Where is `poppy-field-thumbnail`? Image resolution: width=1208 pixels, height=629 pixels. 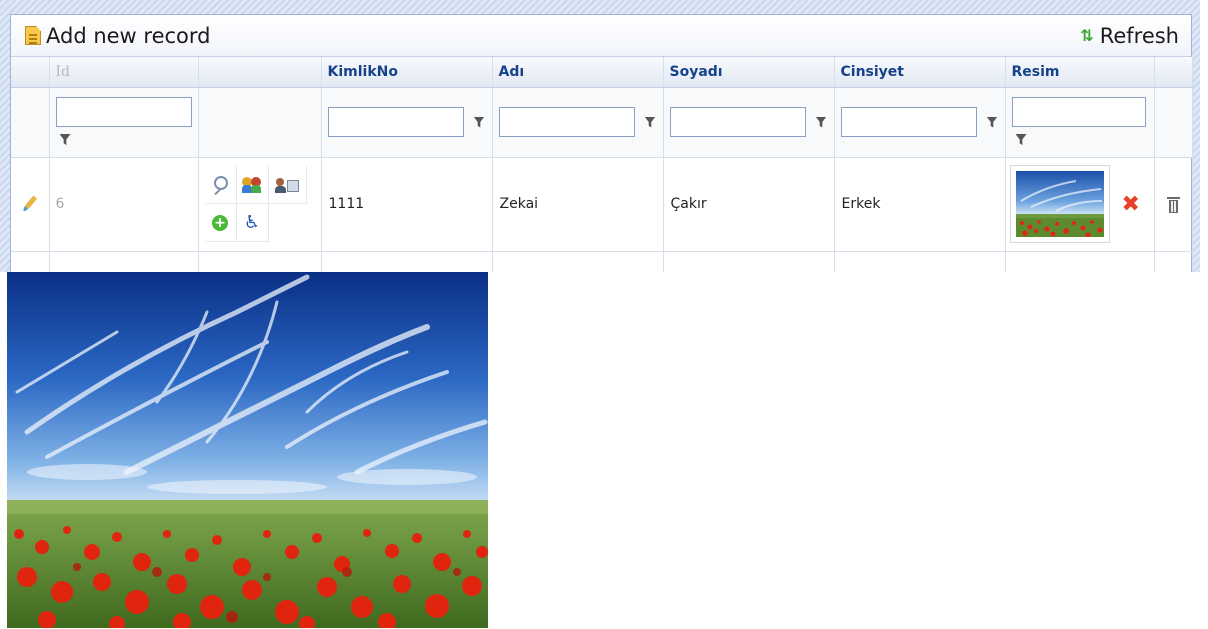
poppy-field-thumbnail is located at coordinates (1059, 204).